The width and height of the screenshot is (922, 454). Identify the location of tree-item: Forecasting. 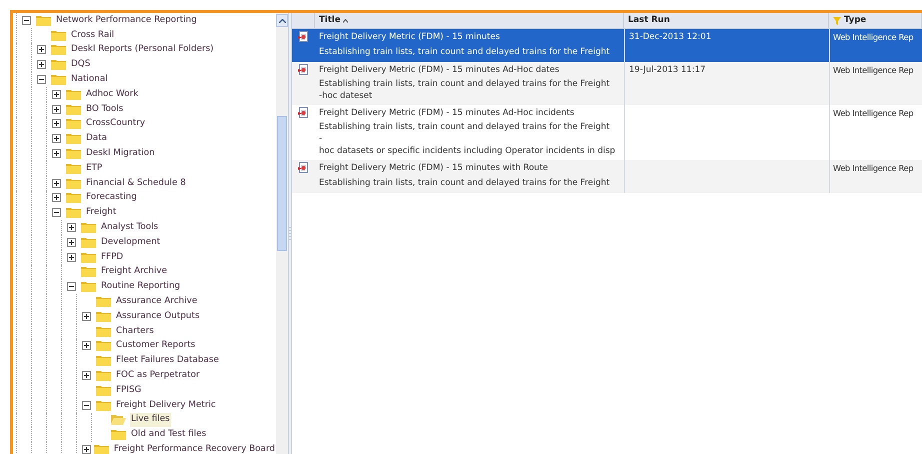
(111, 198).